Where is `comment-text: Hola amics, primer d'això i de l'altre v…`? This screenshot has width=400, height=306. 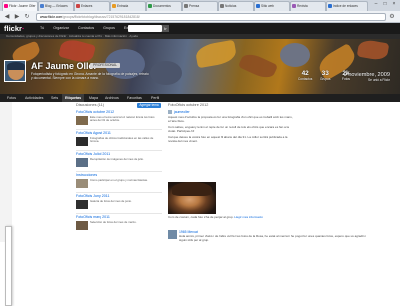 comment-text: Hola amics, primer d'això i de l'altre v… is located at coordinates (273, 238).